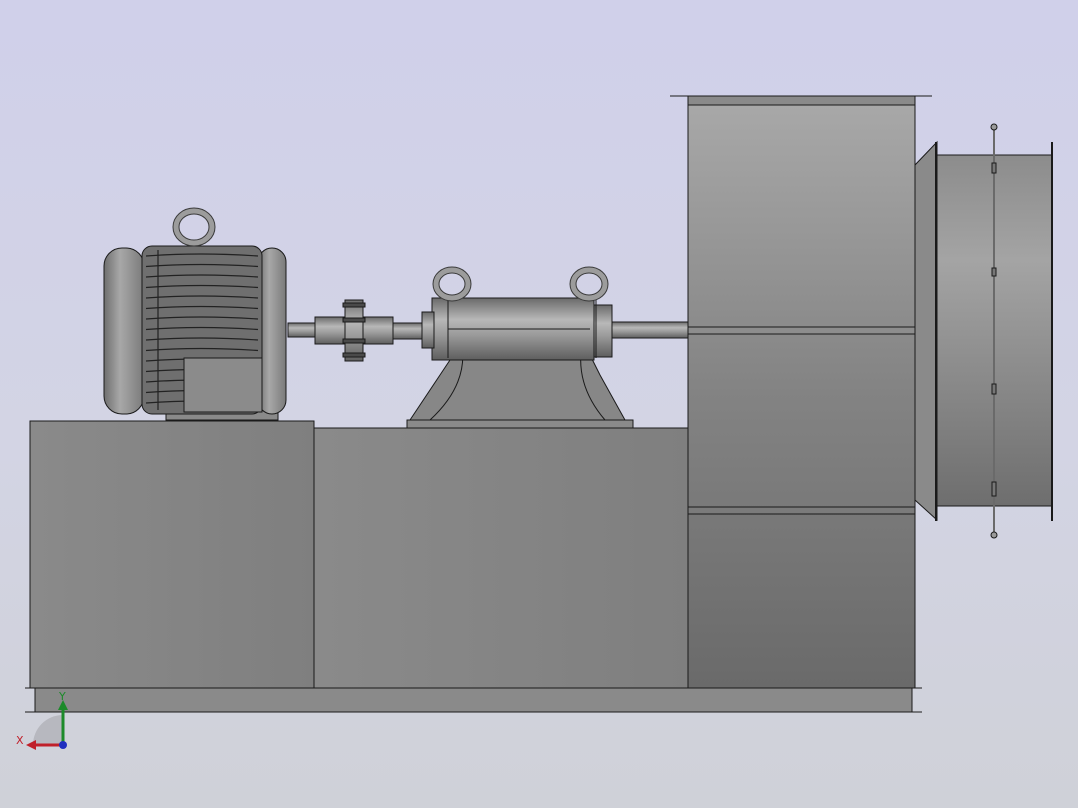 This screenshot has height=808, width=1078. I want to click on fan-housing-split-lower, so click(801, 510).